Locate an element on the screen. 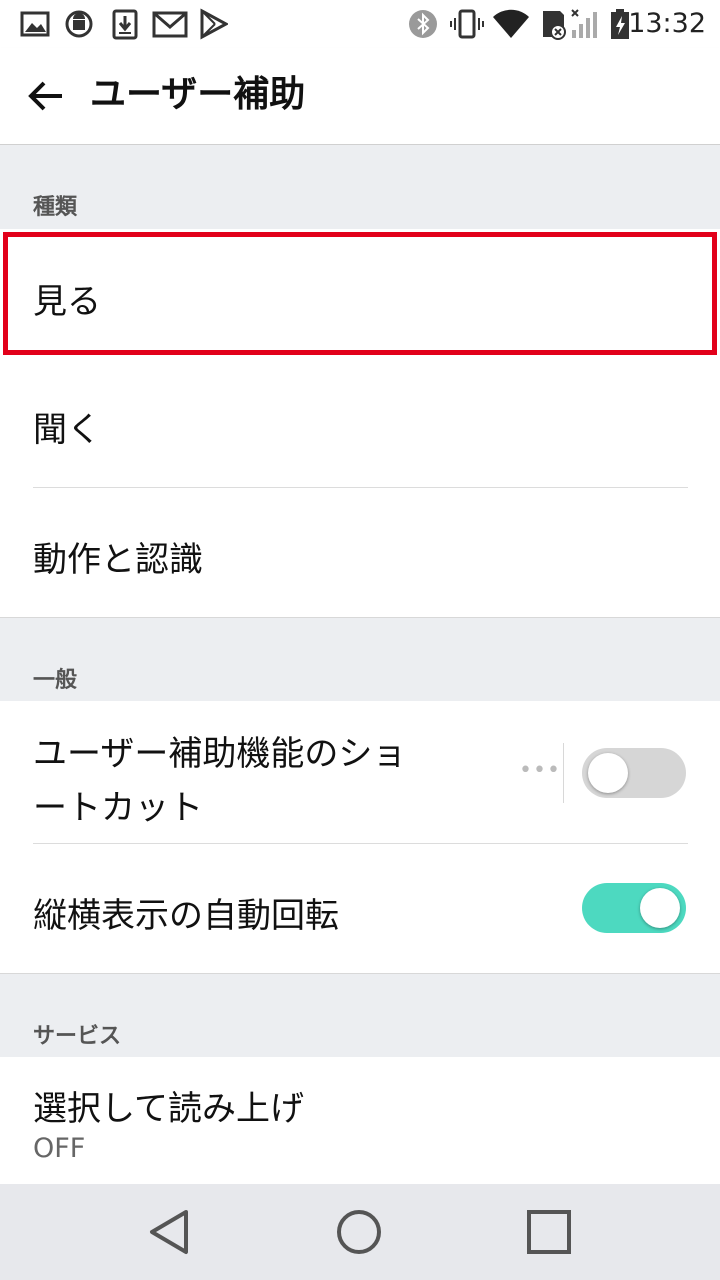  list-item-label: 聞く is located at coordinates (67, 430).